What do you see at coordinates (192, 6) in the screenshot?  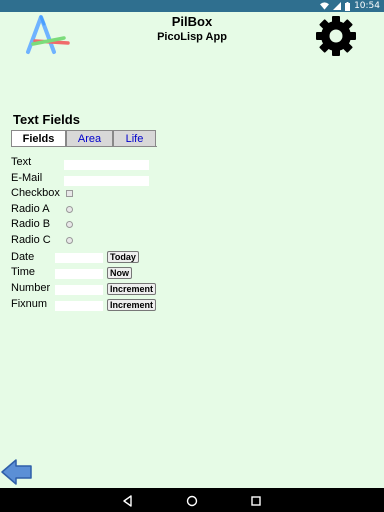 I see `status-bar: 10:54` at bounding box center [192, 6].